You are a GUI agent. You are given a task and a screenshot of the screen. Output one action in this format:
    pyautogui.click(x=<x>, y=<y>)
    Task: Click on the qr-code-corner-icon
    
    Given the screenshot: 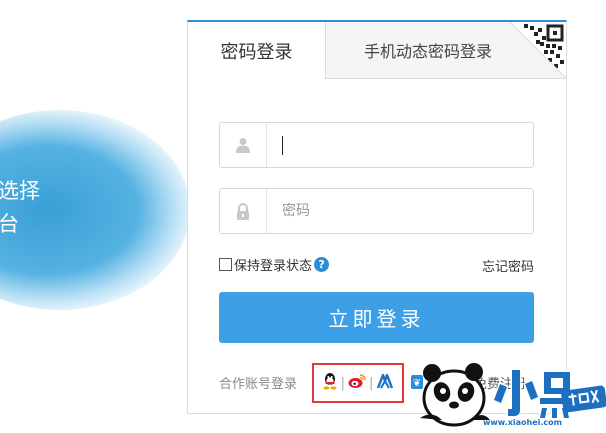 What is the action you would take?
    pyautogui.click(x=538, y=50)
    